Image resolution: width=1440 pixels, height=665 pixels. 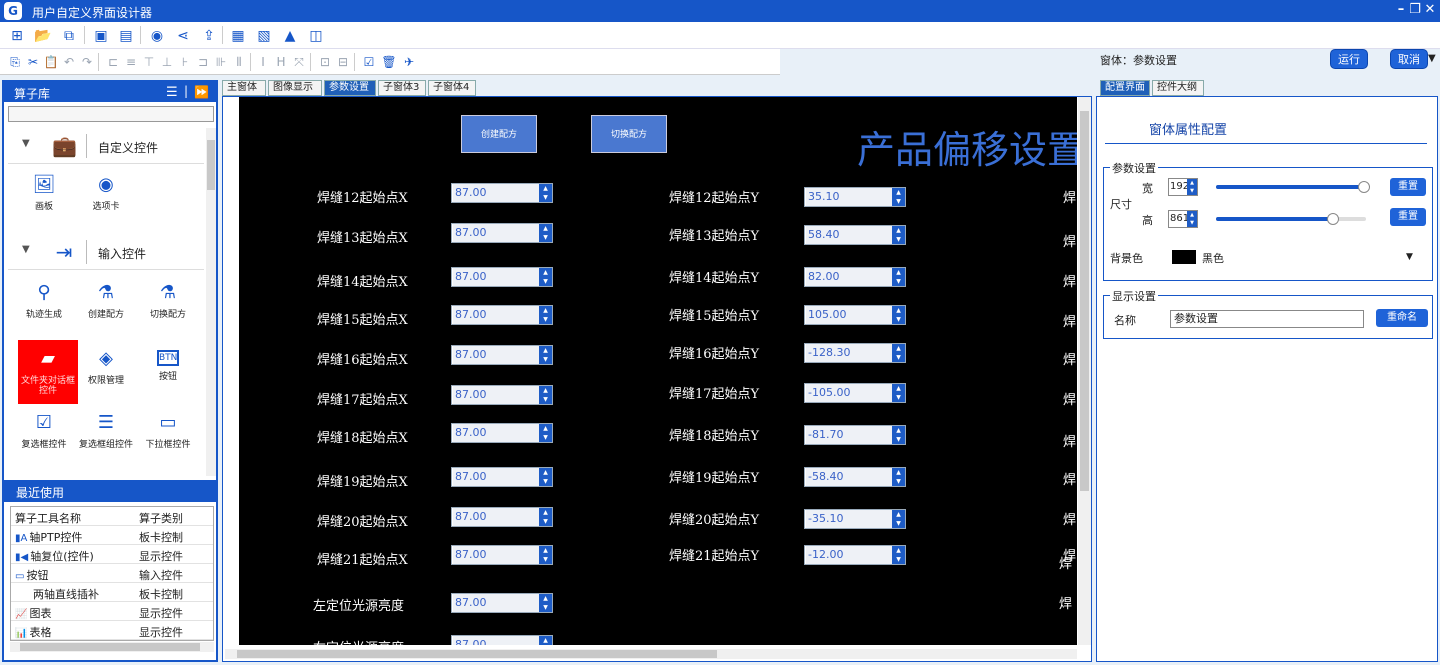 I want to click on library-item-switch-recipe: ⚗ 切换配方, so click(x=168, y=306).